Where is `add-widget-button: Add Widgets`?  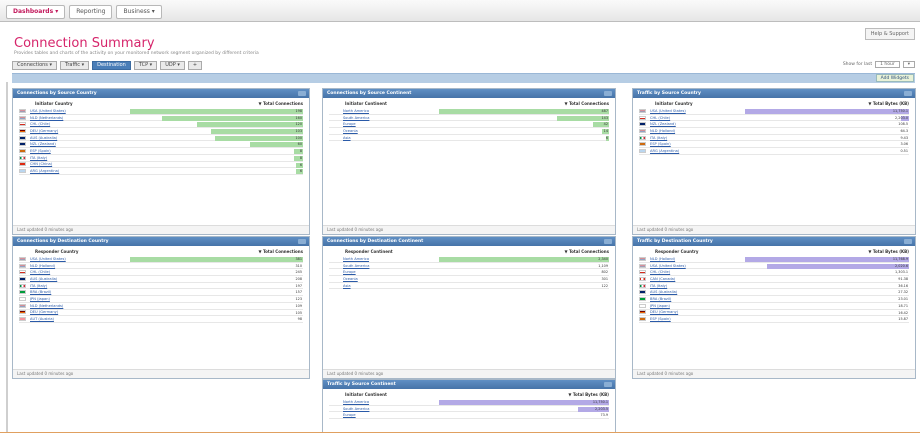
add-widget-button: Add Widgets is located at coordinates (894, 78).